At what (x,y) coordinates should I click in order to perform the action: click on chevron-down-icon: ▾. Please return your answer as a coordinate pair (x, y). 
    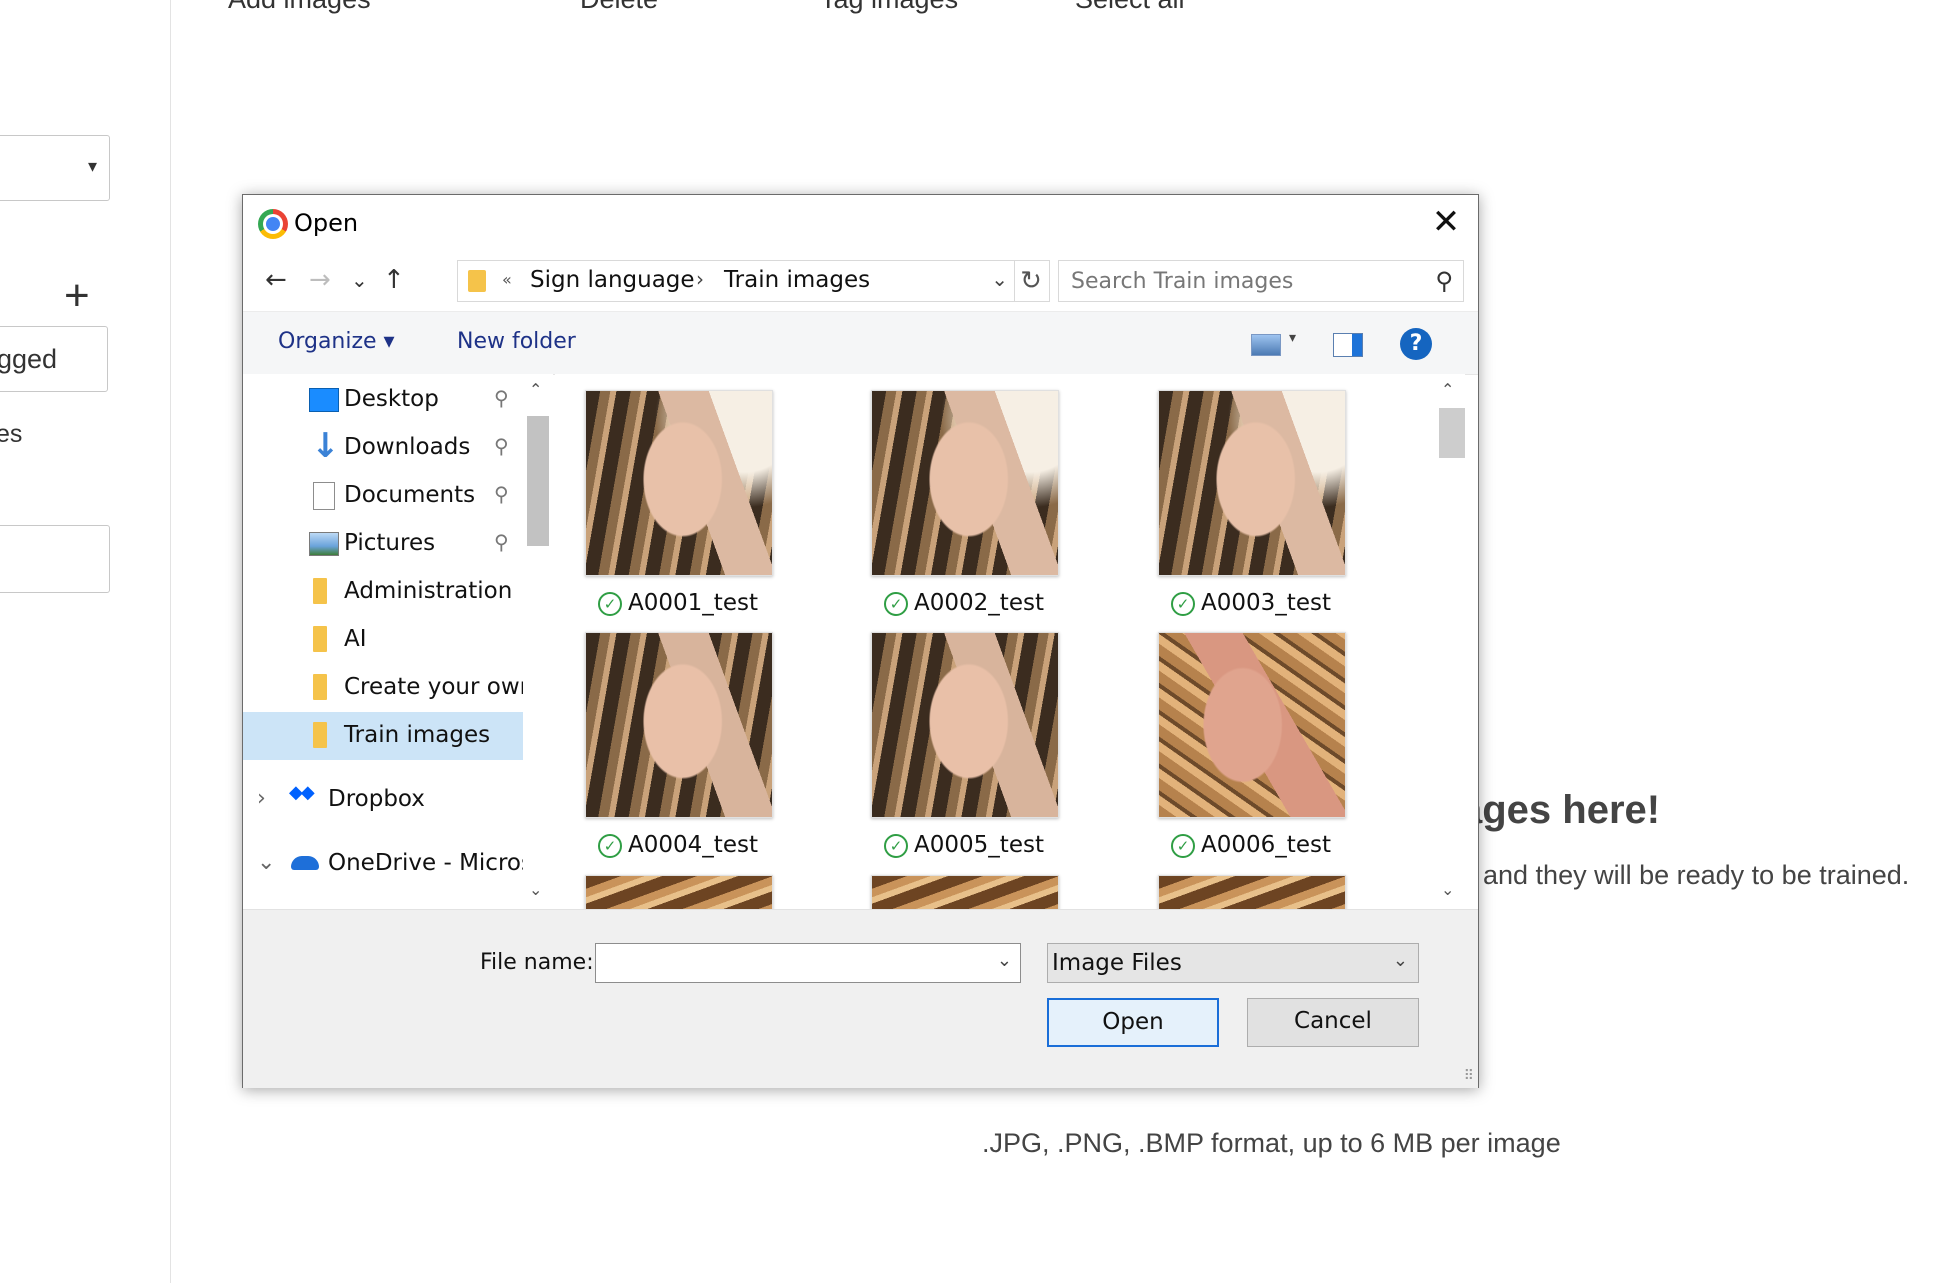
    Looking at the image, I should click on (92, 166).